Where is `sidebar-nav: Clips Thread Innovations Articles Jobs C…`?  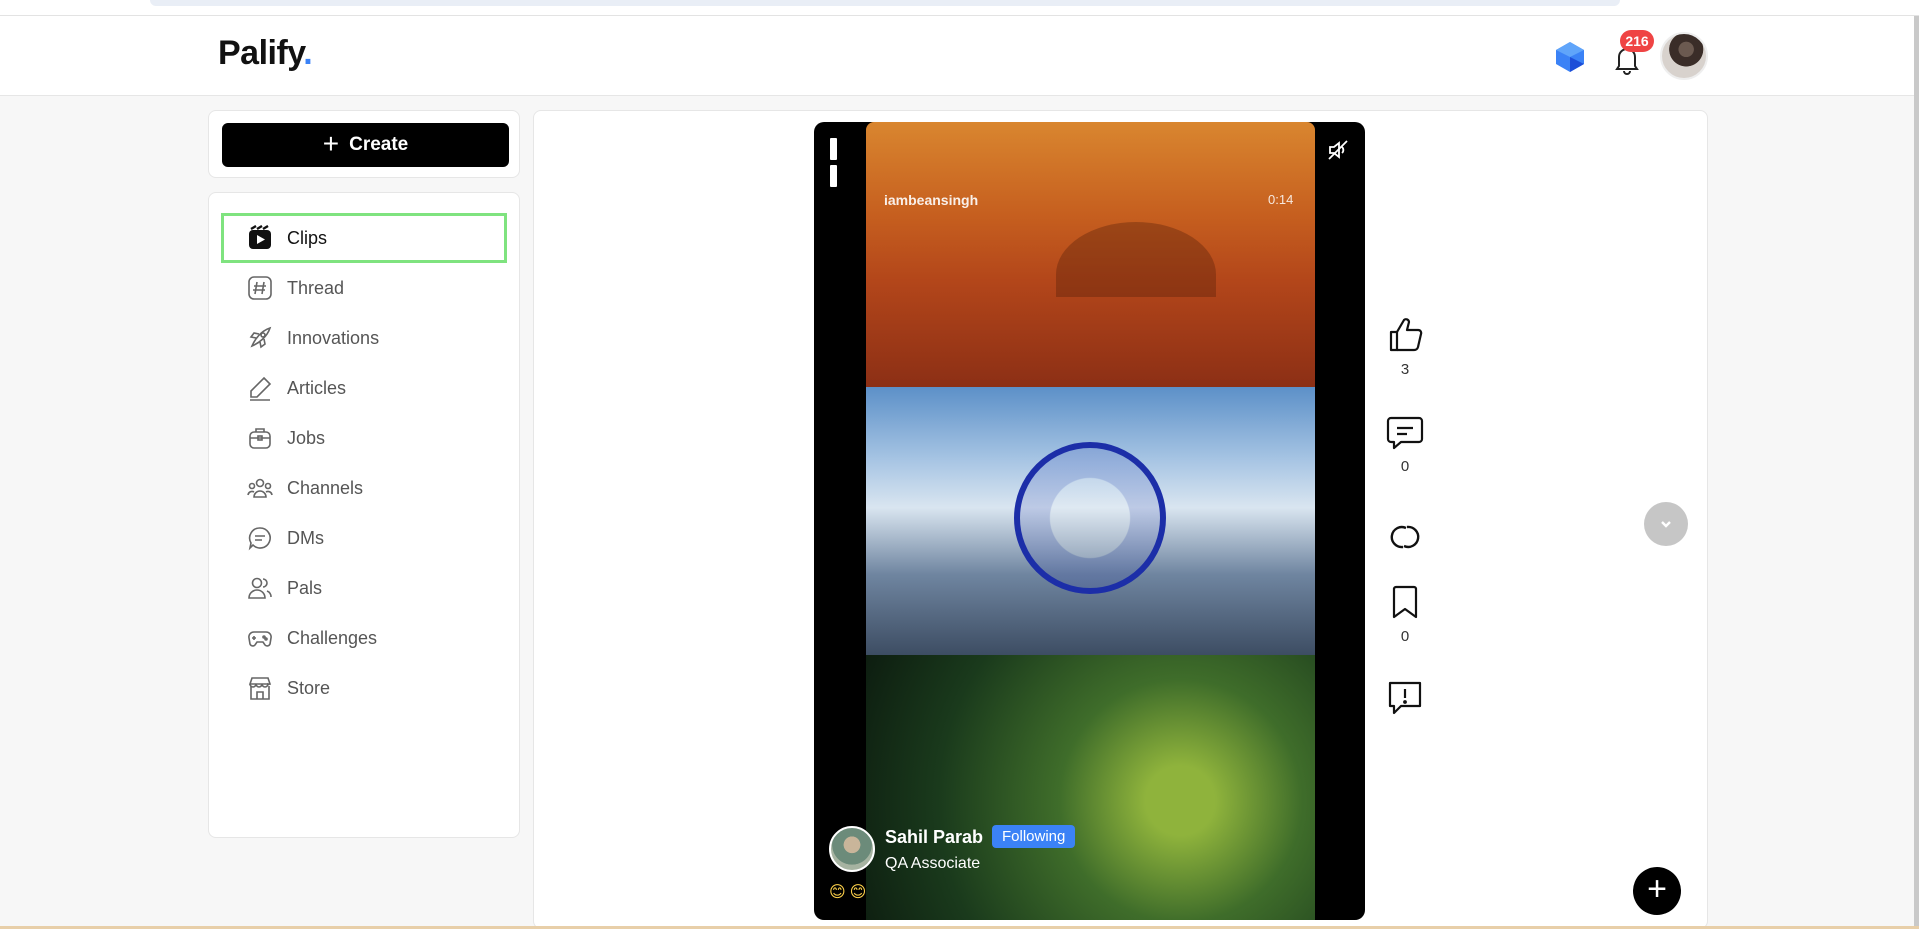 sidebar-nav: Clips Thread Innovations Articles Jobs C… is located at coordinates (364, 515).